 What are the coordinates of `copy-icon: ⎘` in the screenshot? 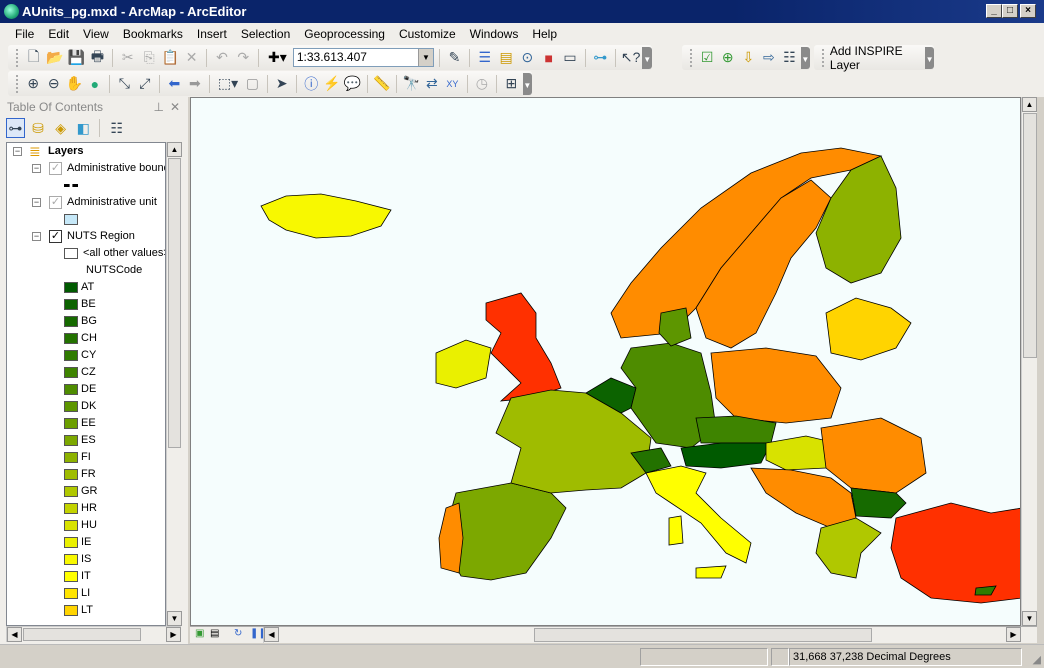 It's located at (148, 58).